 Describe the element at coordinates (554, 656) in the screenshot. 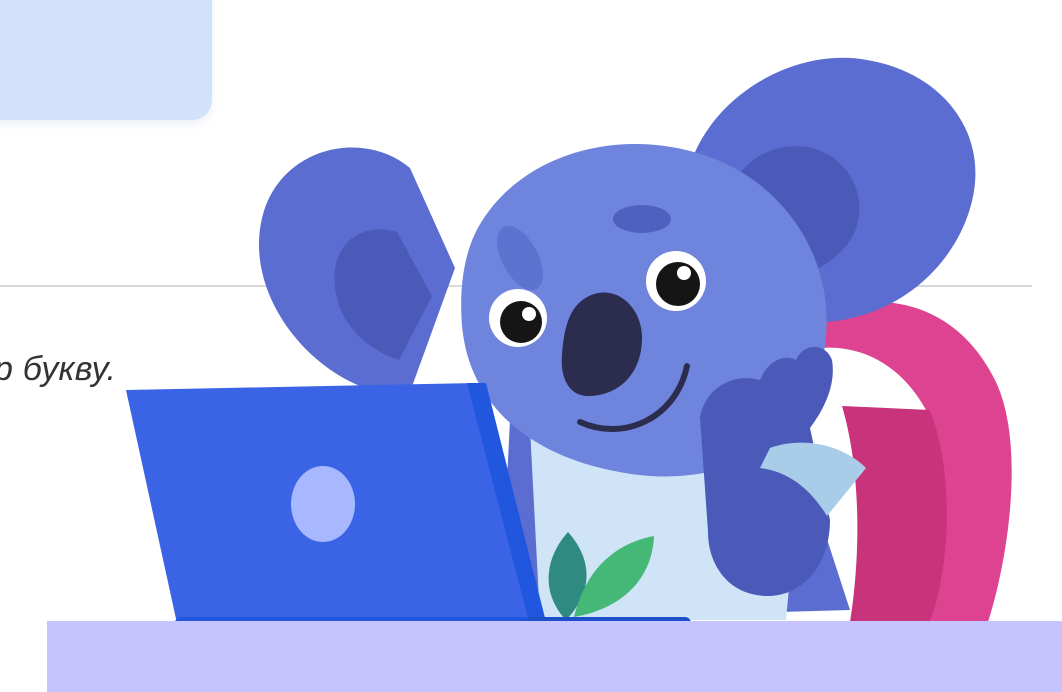

I see `desk` at that location.